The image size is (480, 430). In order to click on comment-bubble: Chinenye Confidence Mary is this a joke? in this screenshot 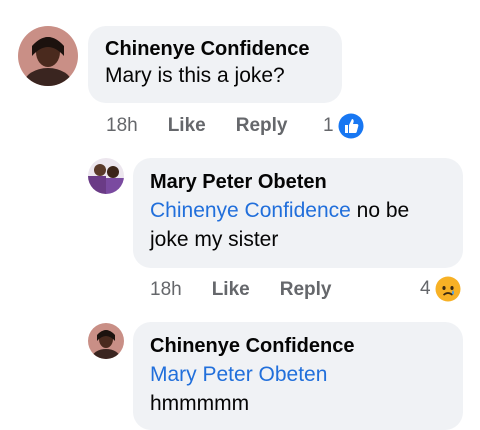, I will do `click(215, 64)`.